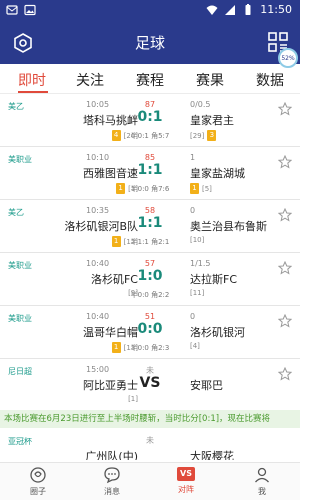 The image size is (320, 500). I want to click on match-minute: 87, so click(150, 104).